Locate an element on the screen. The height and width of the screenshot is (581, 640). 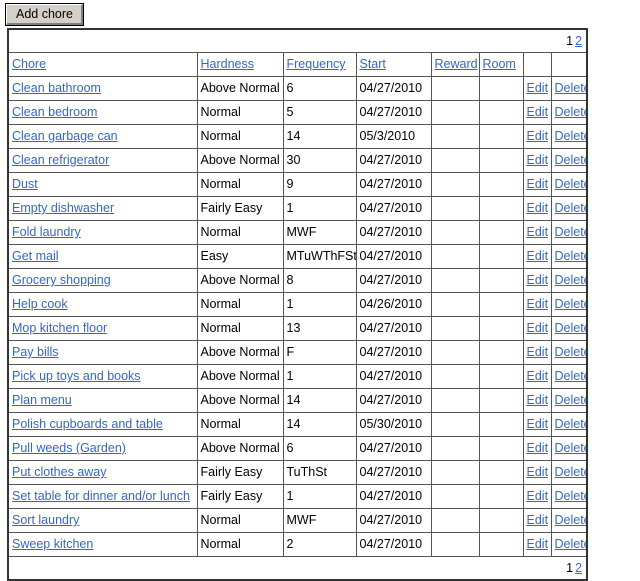
chore-link: Pull weeds (Garden) is located at coordinates (69, 448).